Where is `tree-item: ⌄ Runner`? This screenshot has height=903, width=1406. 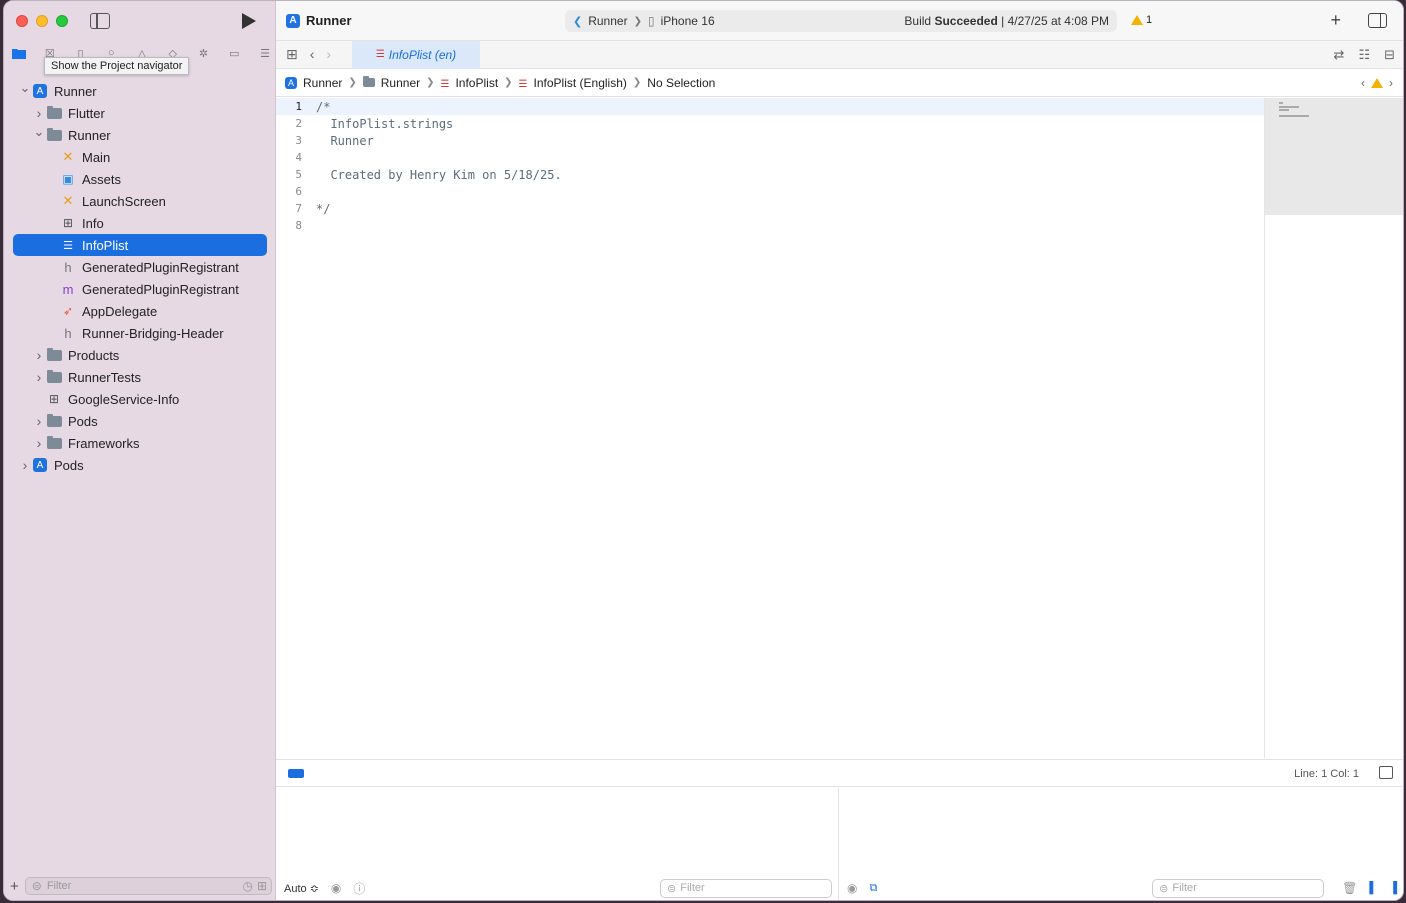 tree-item: ⌄ Runner is located at coordinates (140, 135).